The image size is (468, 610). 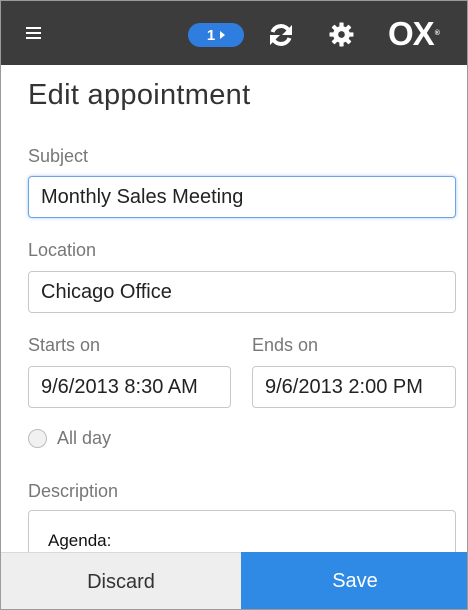 I want to click on hamburger-menu-icon, so click(x=33, y=33).